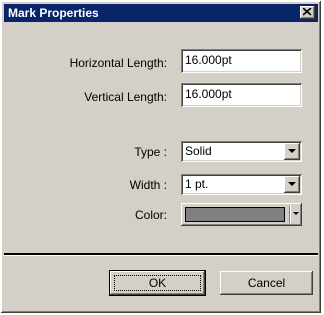  I want to click on width-value: 1 pt., so click(197, 184).